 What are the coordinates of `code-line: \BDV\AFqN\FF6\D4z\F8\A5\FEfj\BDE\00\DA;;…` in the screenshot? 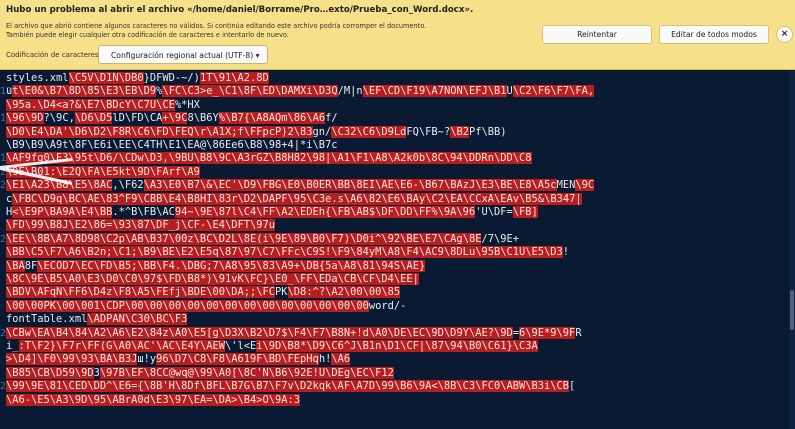 It's located at (397, 292).